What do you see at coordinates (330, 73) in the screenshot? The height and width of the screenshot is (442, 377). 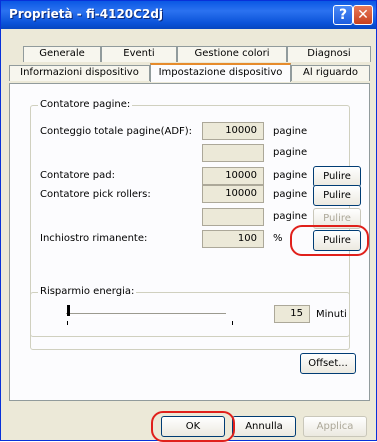 I see `tab-al-riguardo: Al riguardo` at bounding box center [330, 73].